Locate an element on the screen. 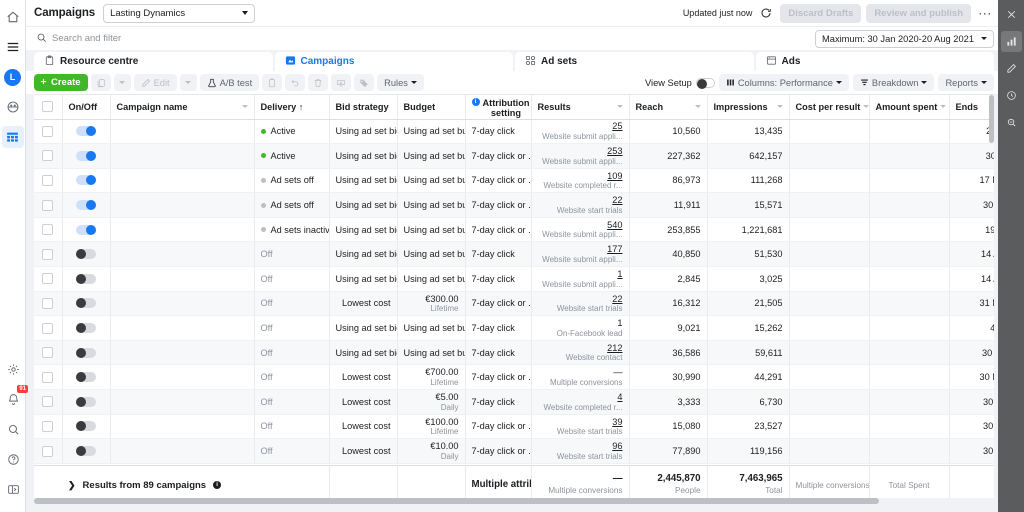 The width and height of the screenshot is (1024, 512). tag-button is located at coordinates (364, 82).